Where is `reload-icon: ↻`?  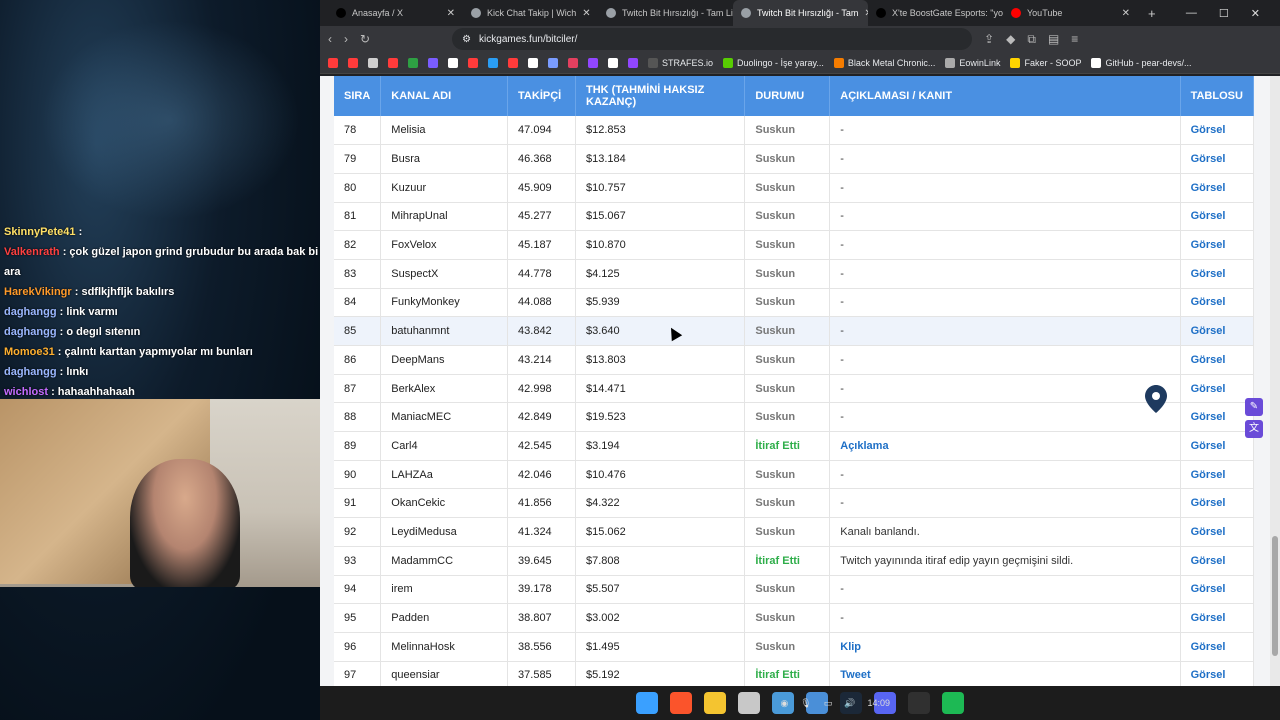
reload-icon: ↻ is located at coordinates (365, 39).